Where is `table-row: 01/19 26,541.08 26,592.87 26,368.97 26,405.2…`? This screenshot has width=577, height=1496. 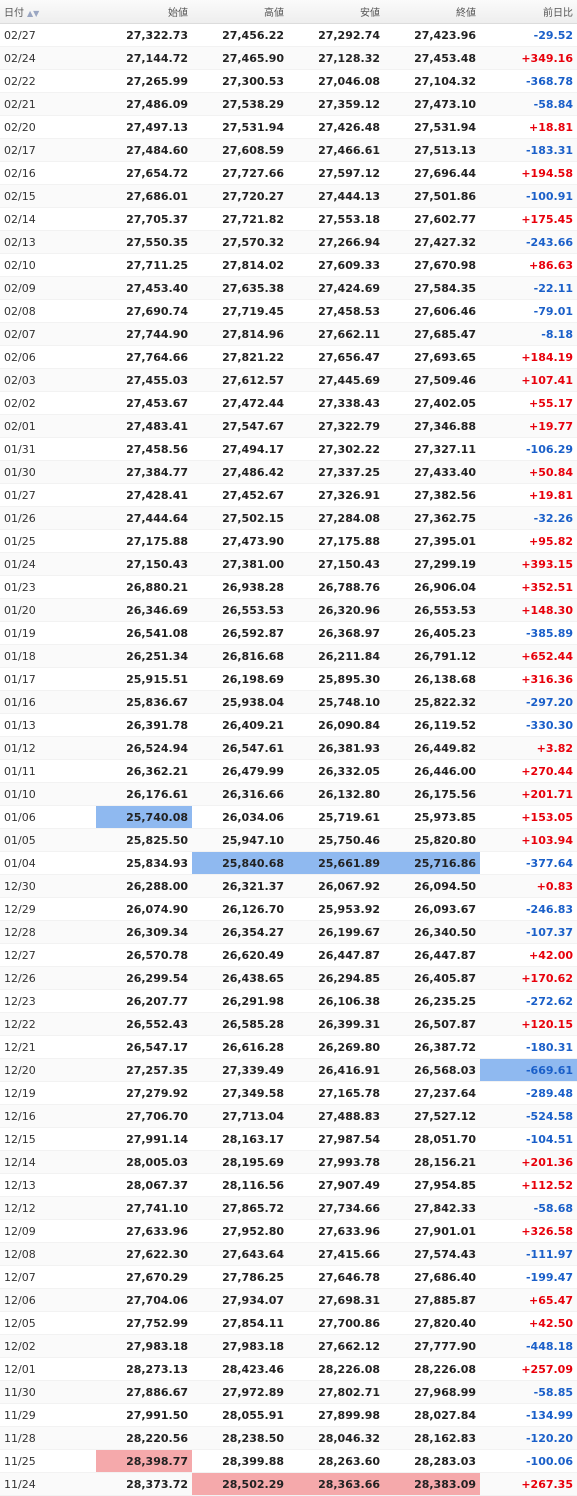 table-row: 01/19 26,541.08 26,592.87 26,368.97 26,405.2… is located at coordinates (288, 633).